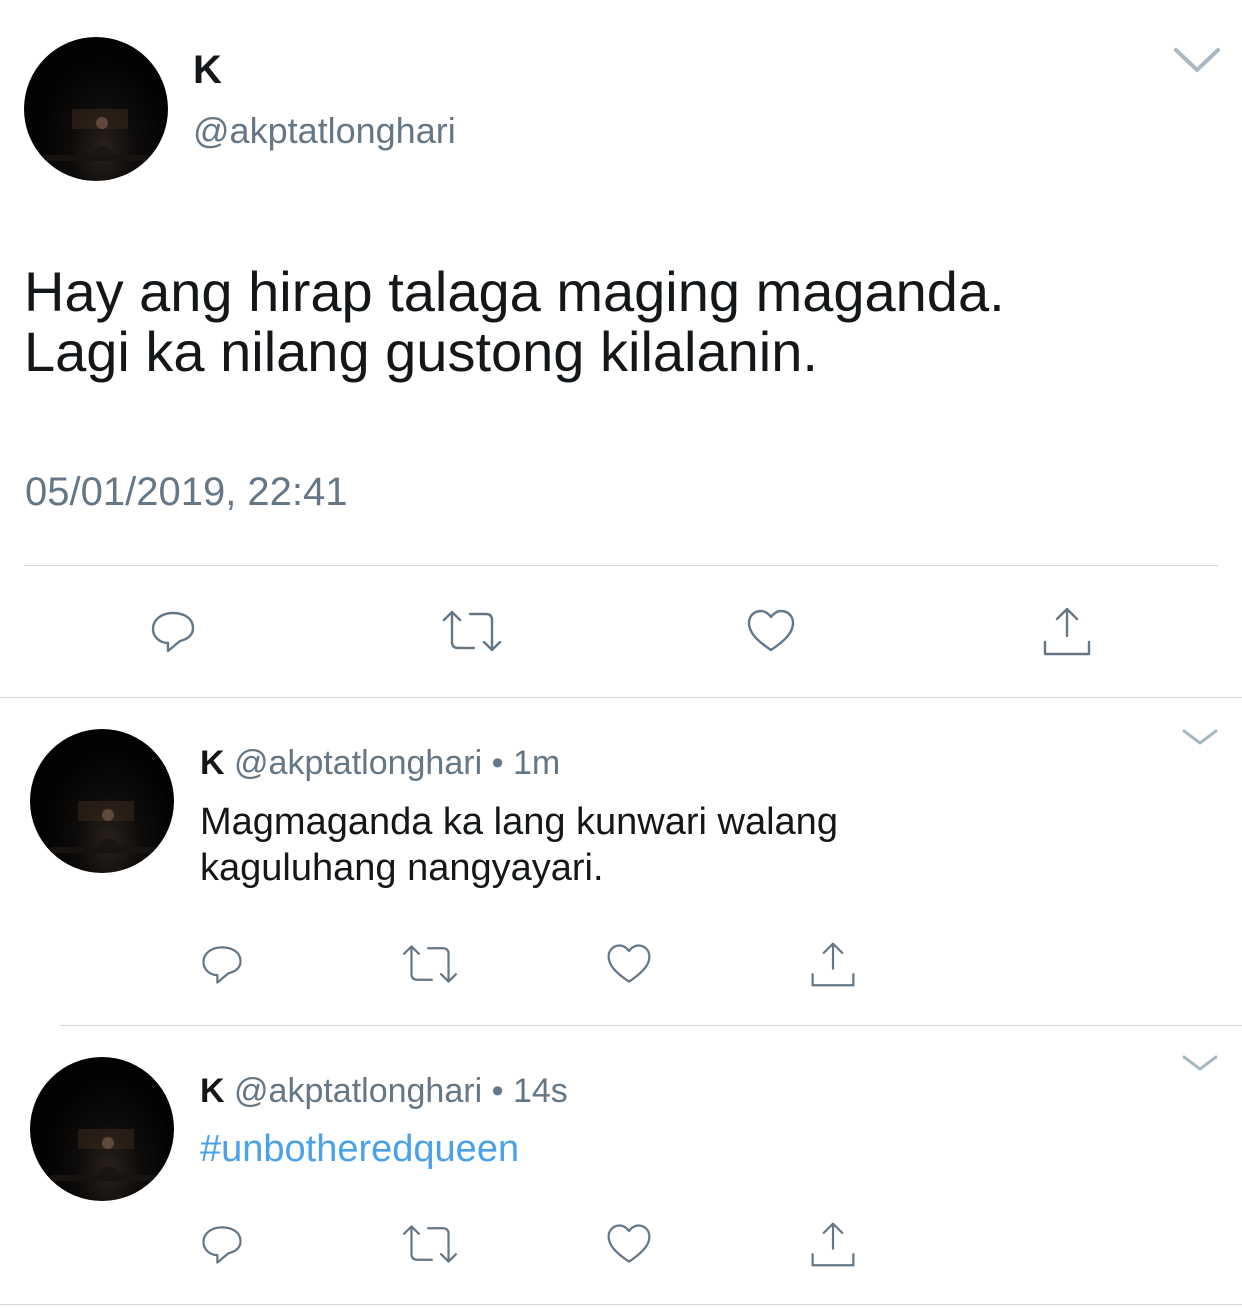  What do you see at coordinates (536, 763) in the screenshot?
I see `tweet-time: 1m` at bounding box center [536, 763].